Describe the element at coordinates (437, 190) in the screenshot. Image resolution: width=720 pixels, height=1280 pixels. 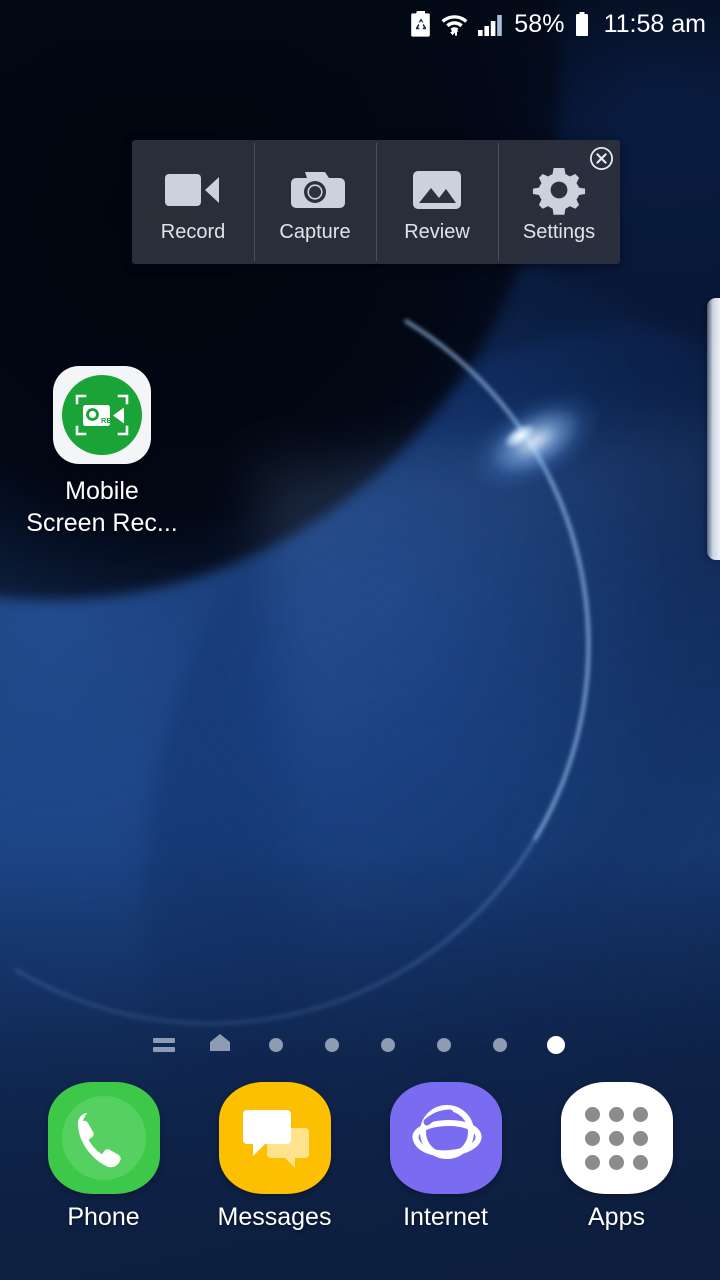
I see `image-icon` at that location.